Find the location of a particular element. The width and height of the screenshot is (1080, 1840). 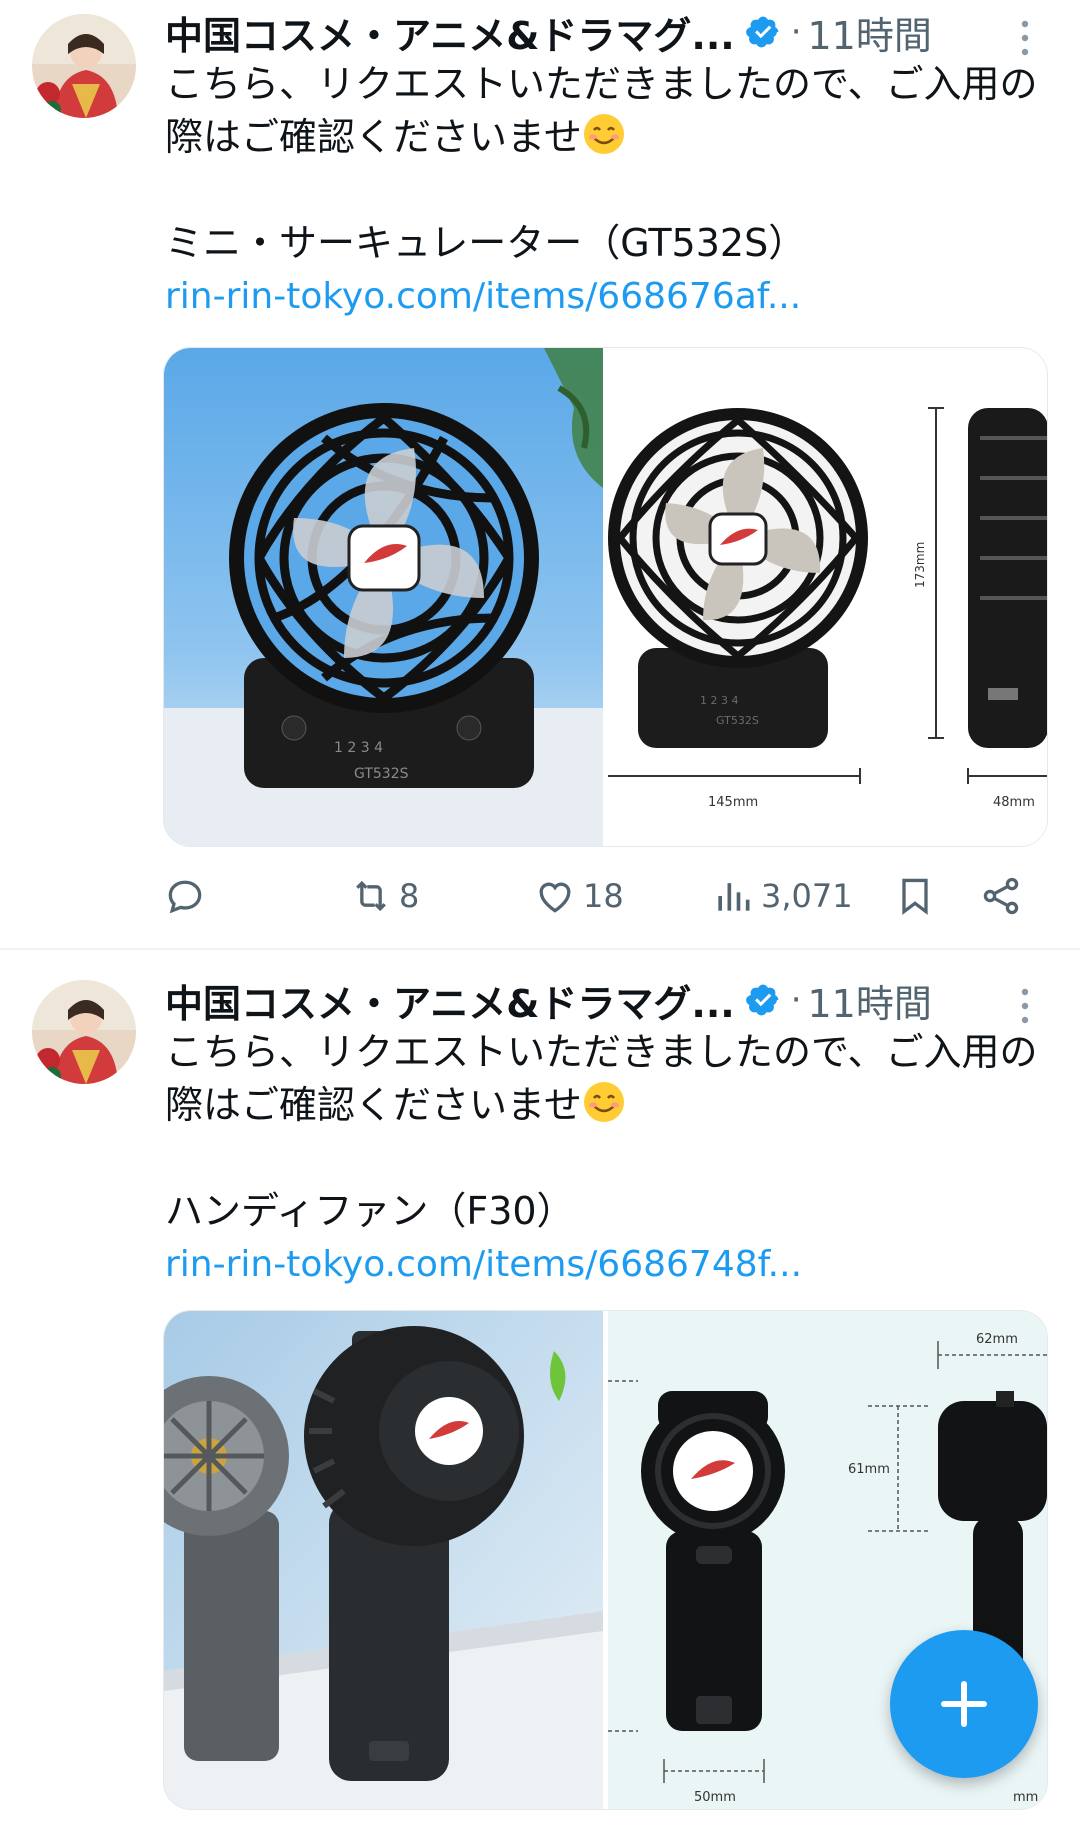

height-label: 173mm is located at coordinates (920, 565).